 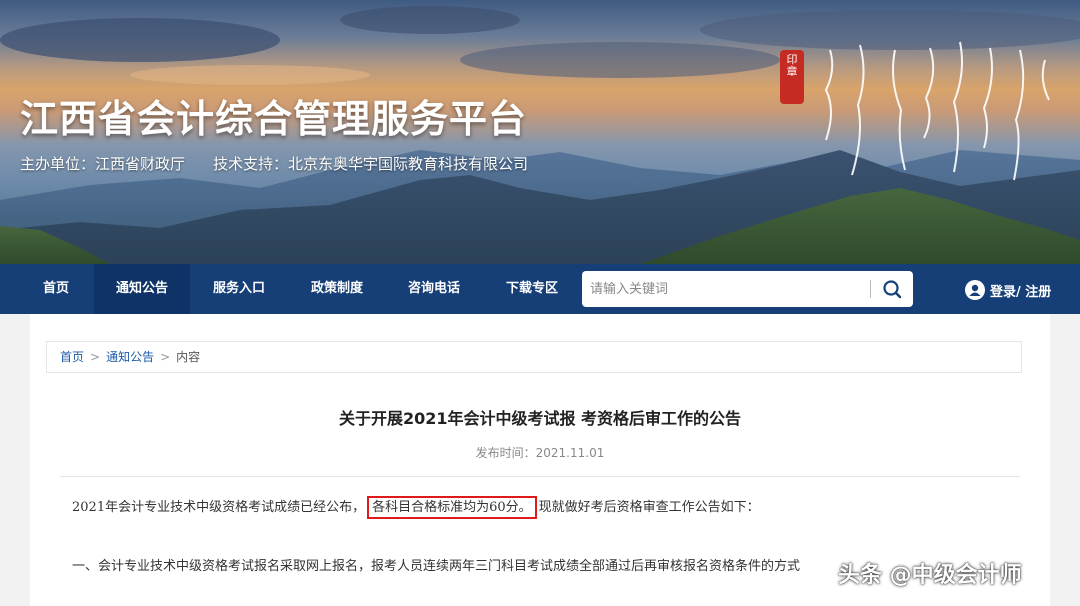 I want to click on search-icon, so click(x=892, y=289).